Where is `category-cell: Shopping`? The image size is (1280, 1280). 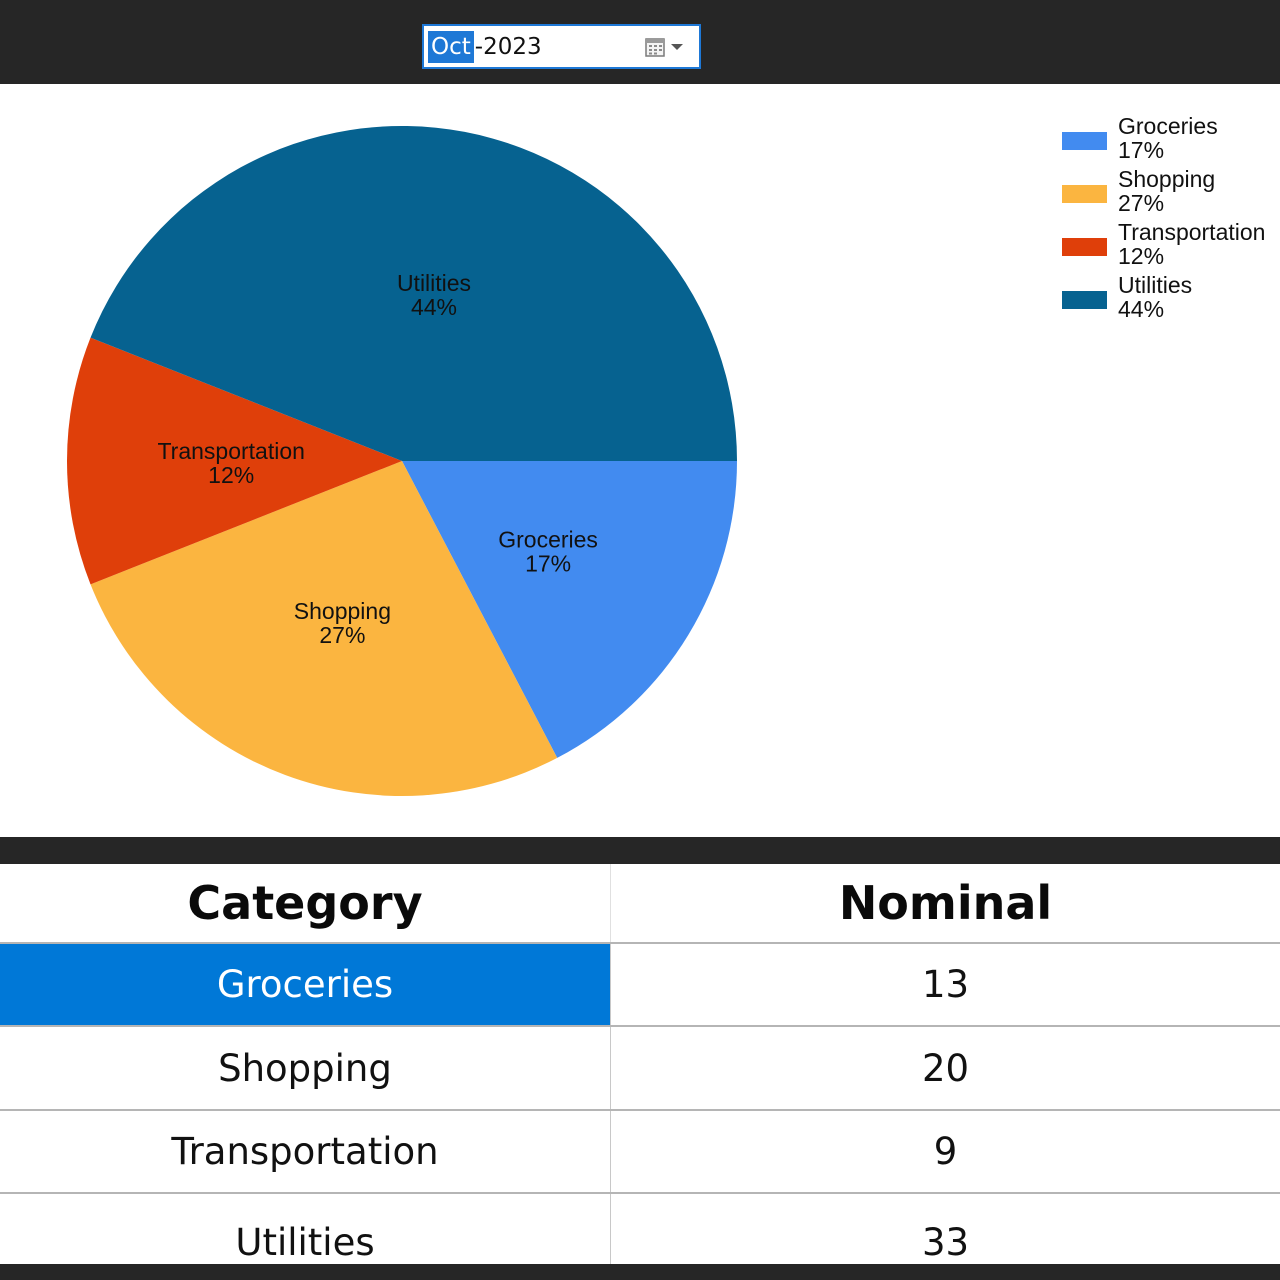 category-cell: Shopping is located at coordinates (305, 1068).